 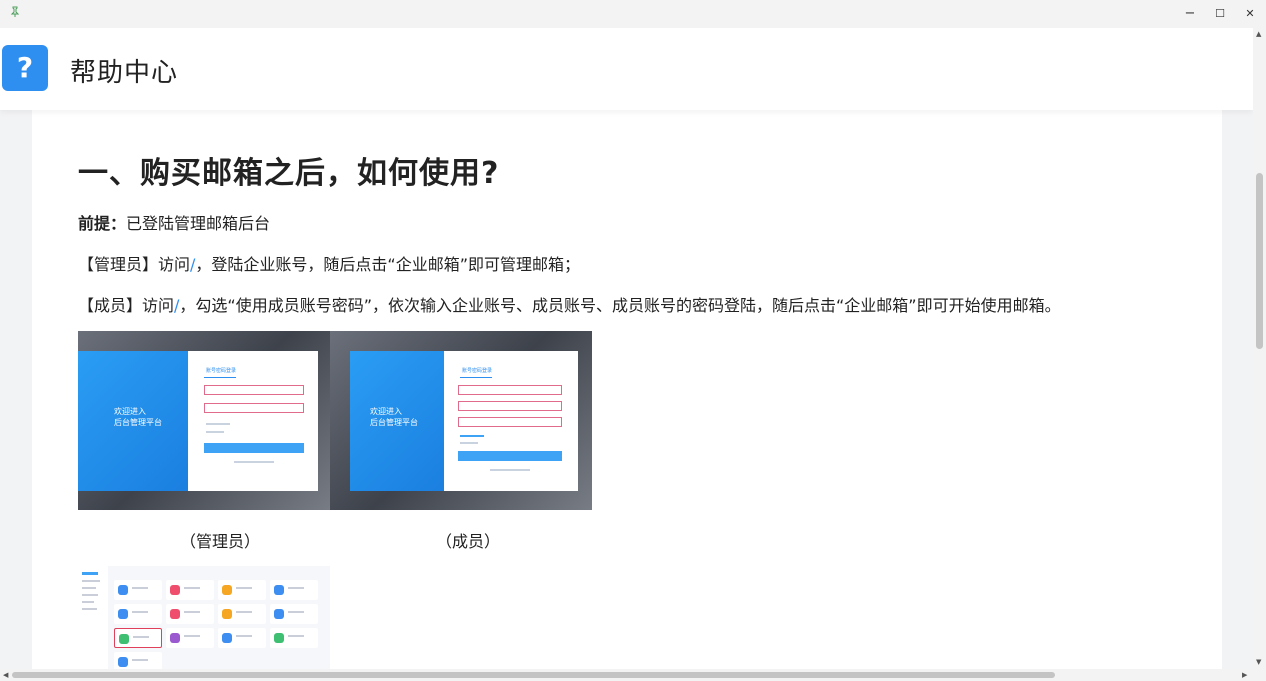 What do you see at coordinates (254, 408) in the screenshot?
I see `password-field` at bounding box center [254, 408].